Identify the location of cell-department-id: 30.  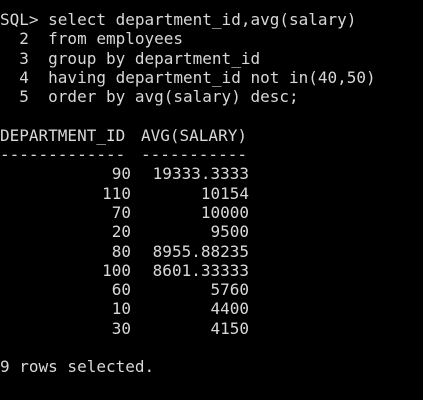
(121, 328).